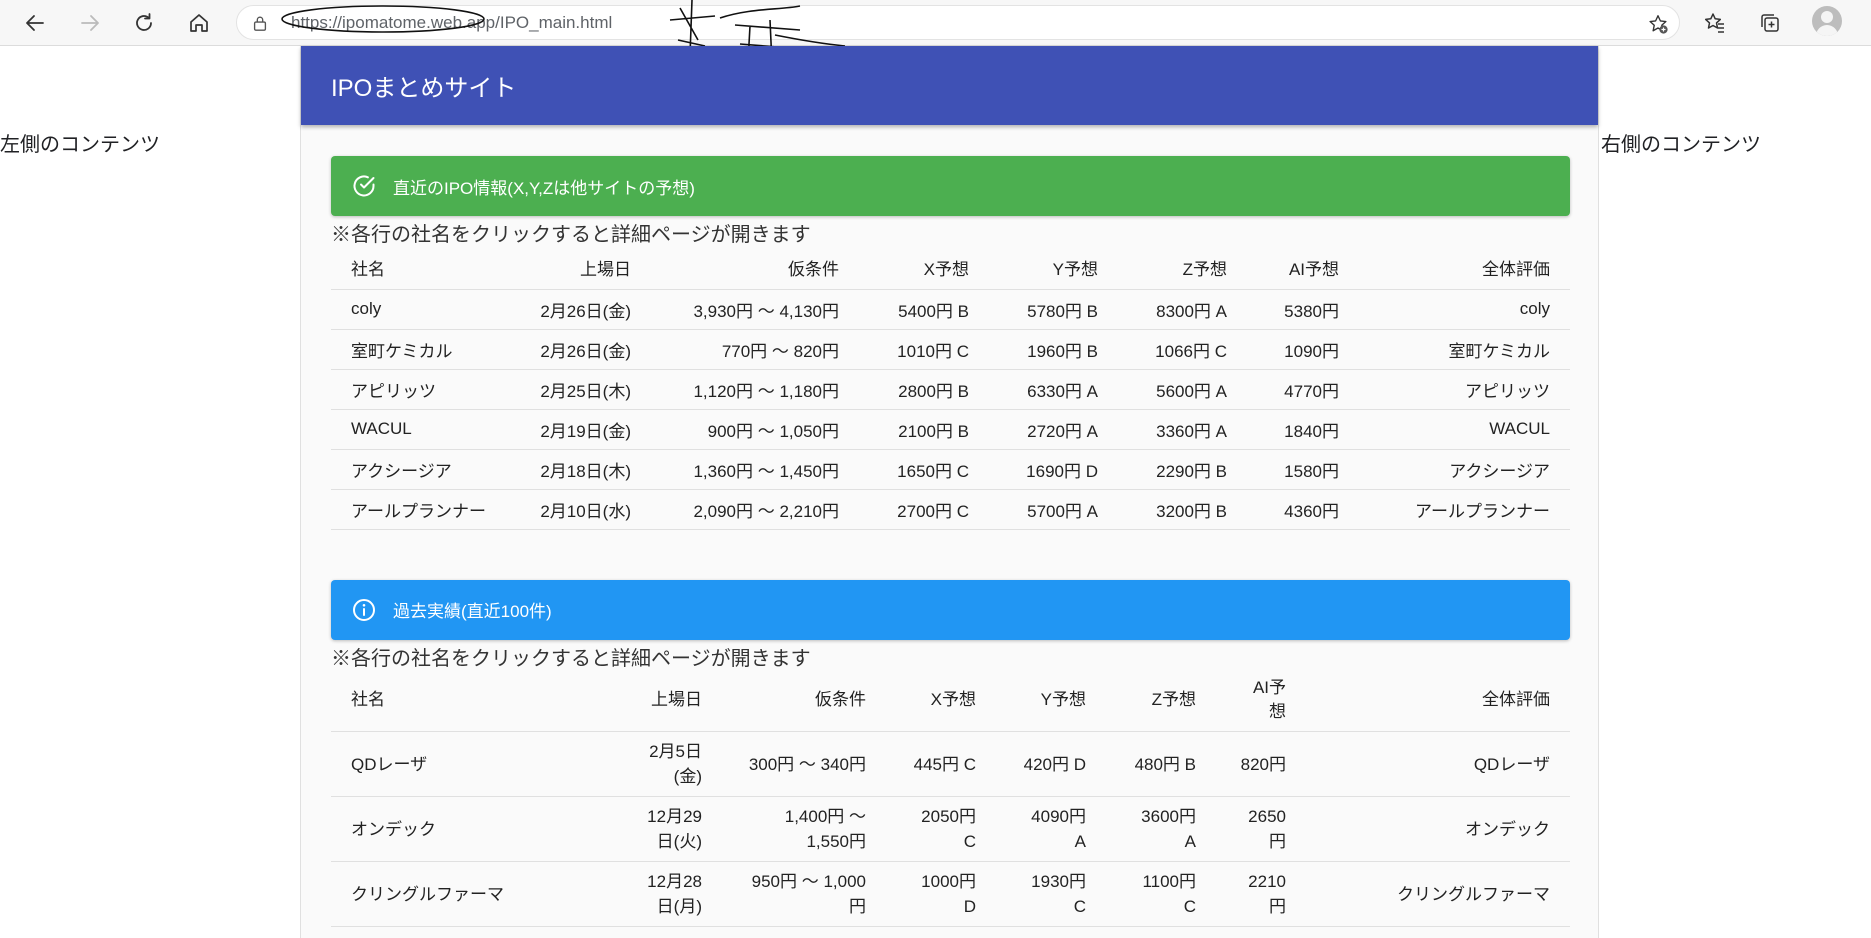  Describe the element at coordinates (1261, 829) in the screenshot. I see `table-cell: 2650円` at that location.